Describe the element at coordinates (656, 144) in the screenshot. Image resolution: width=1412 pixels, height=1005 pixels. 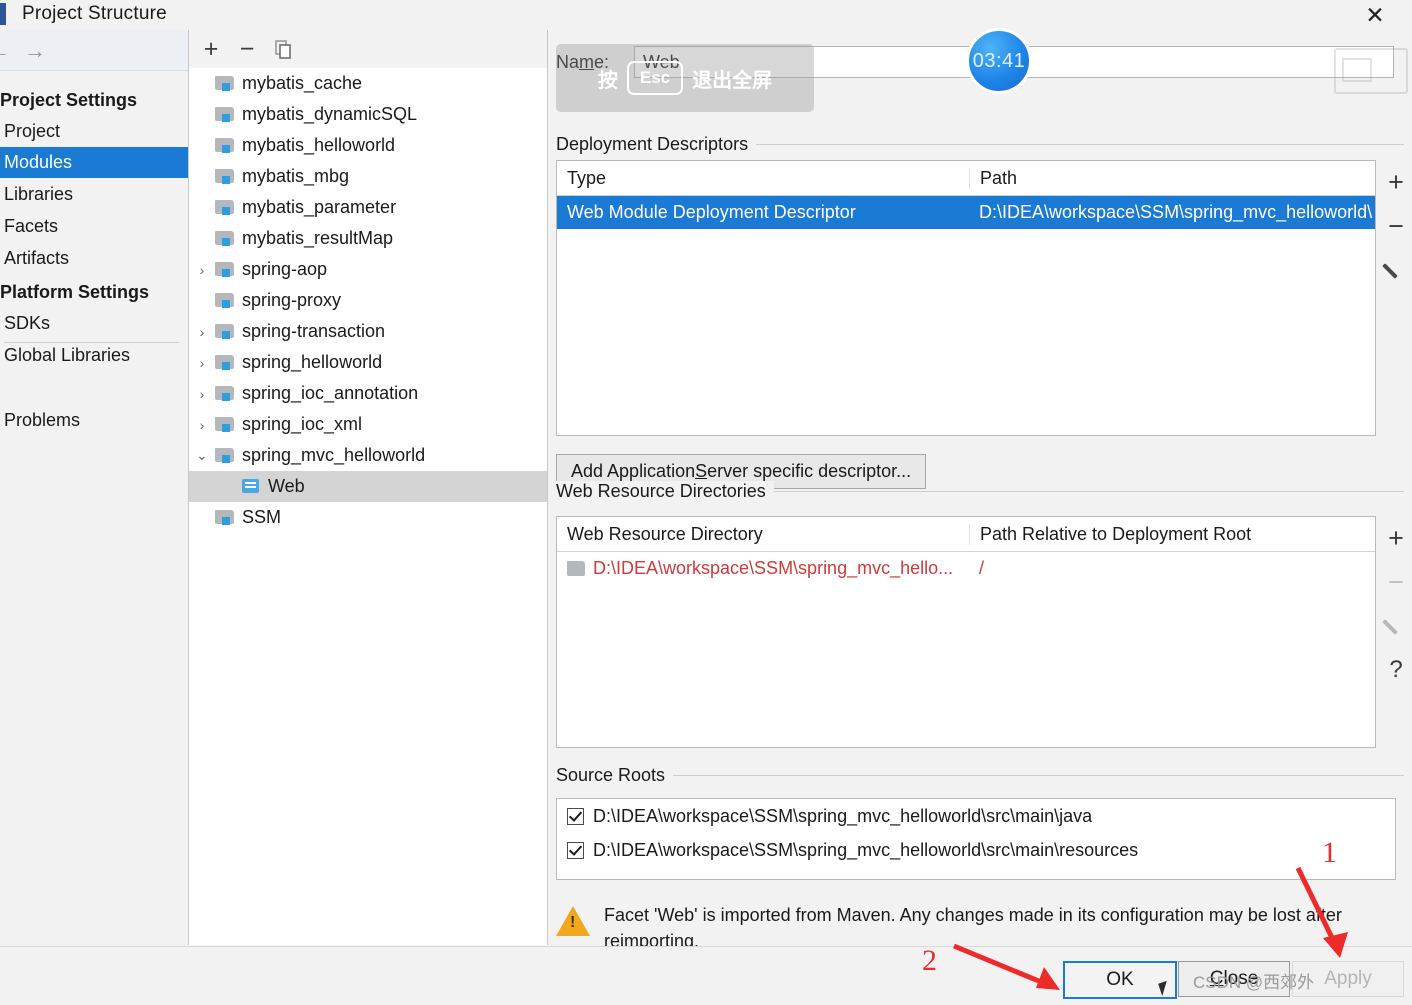
I see `deployment-descriptors-title: Deployment Descriptors` at that location.